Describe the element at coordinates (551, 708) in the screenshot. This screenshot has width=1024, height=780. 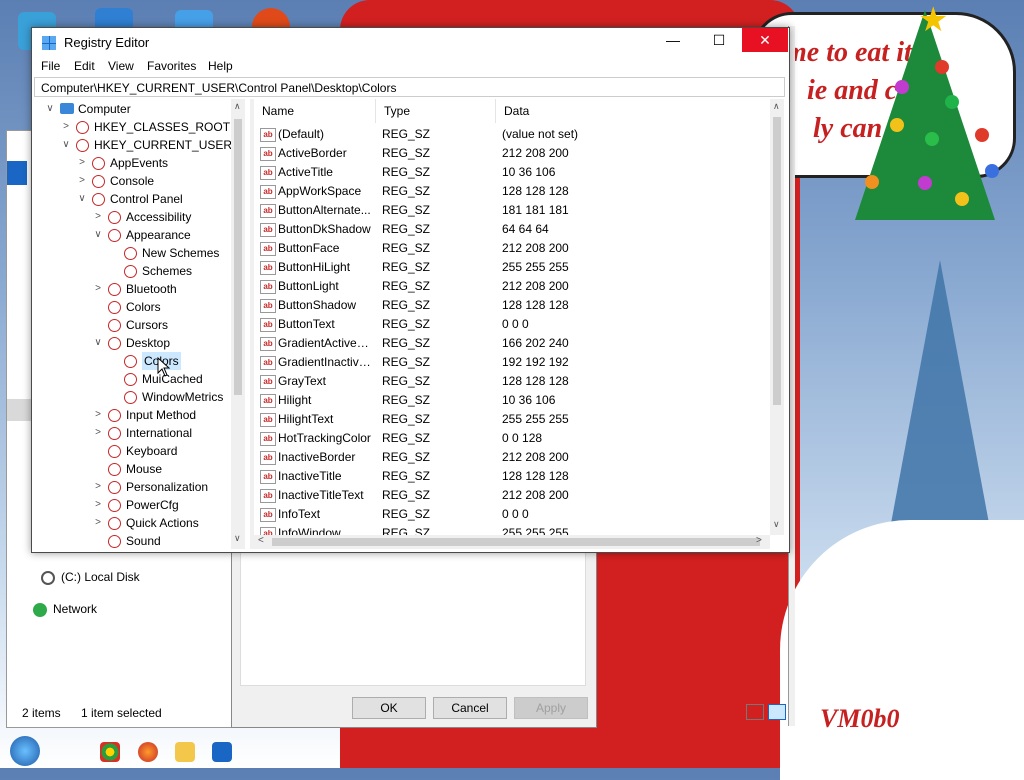
I see `apply-button: Apply` at that location.